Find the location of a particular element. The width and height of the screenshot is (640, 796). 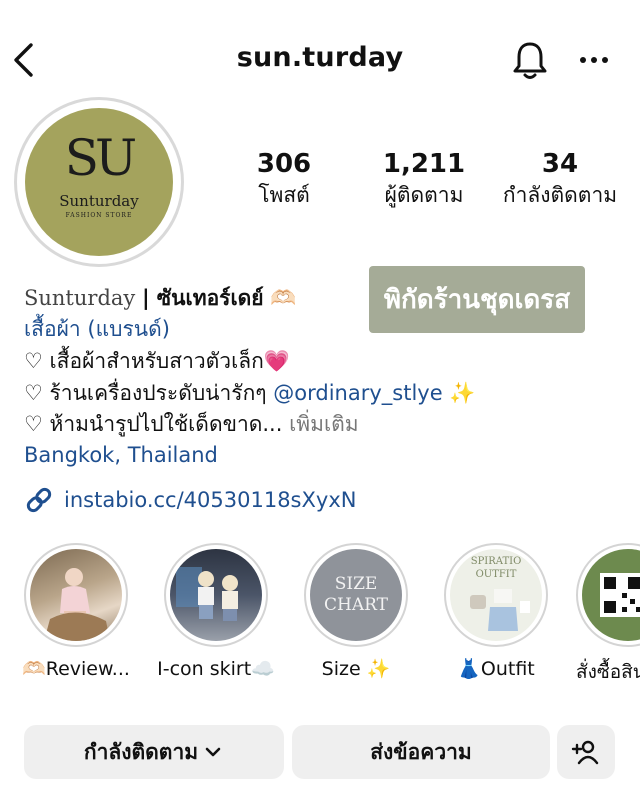

story-highlight-icon-skirt: I-con skirt☁️ is located at coordinates (216, 611).